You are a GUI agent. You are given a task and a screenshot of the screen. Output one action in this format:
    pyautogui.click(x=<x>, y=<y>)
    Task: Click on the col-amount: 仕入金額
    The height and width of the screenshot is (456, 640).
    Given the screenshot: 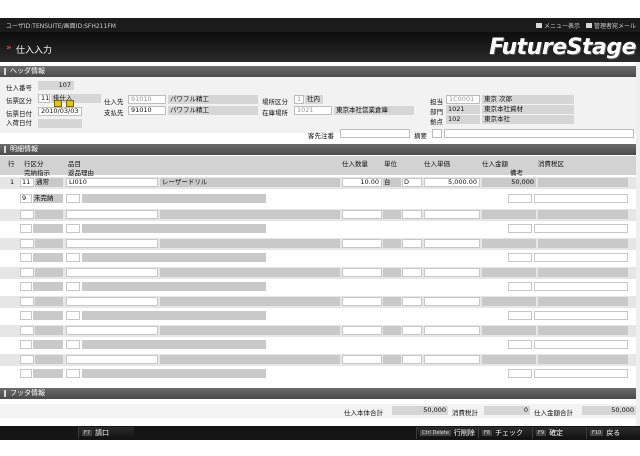 What is the action you would take?
    pyautogui.click(x=495, y=164)
    